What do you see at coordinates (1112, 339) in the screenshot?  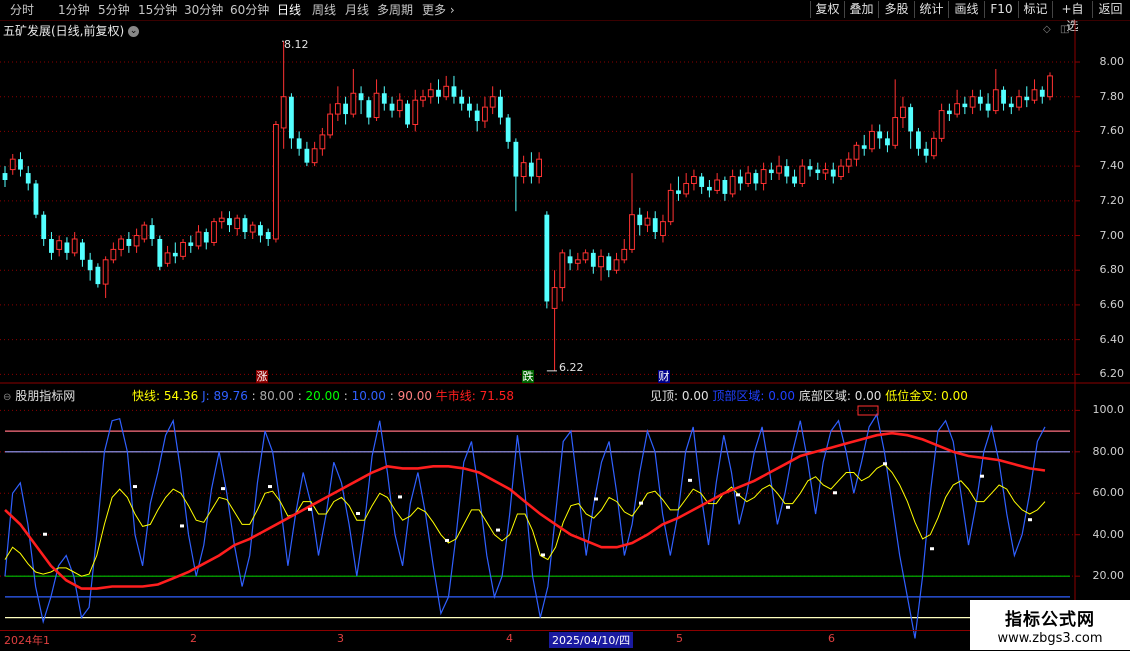 I see `price-tick-label: 6.40` at bounding box center [1112, 339].